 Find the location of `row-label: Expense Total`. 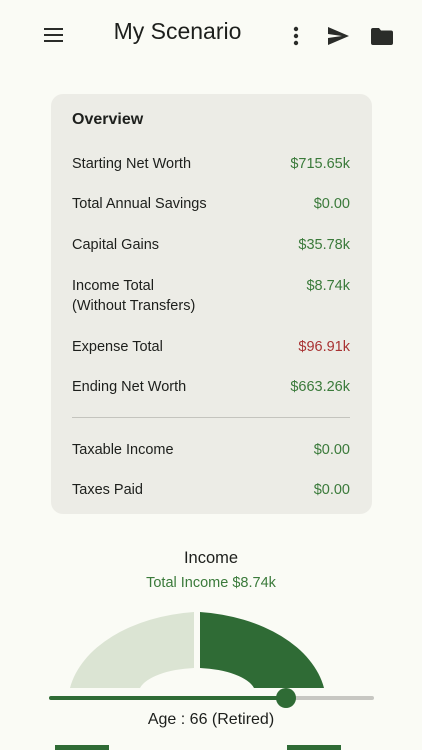

row-label: Expense Total is located at coordinates (117, 347).